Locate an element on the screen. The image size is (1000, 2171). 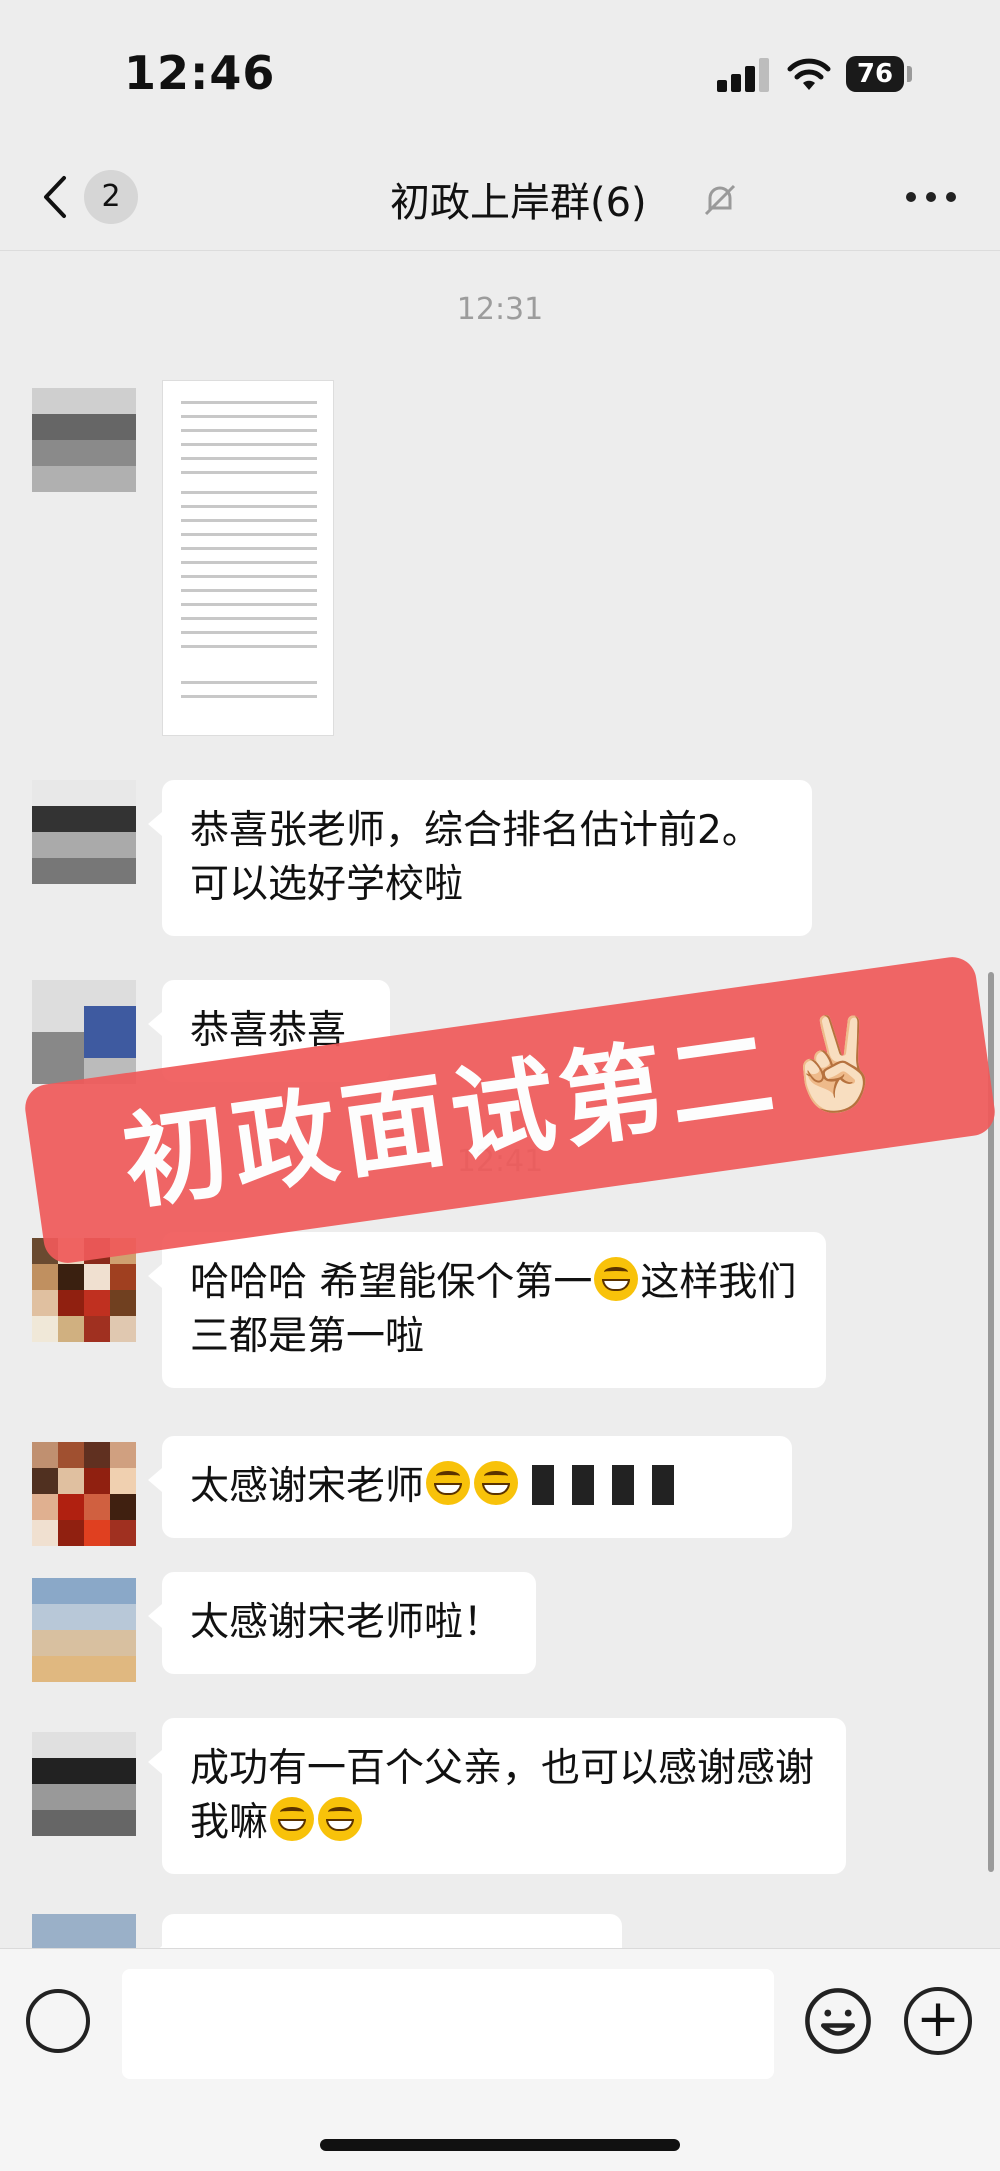
message-bubble: 太感谢宋老师 is located at coordinates (470, 1487).